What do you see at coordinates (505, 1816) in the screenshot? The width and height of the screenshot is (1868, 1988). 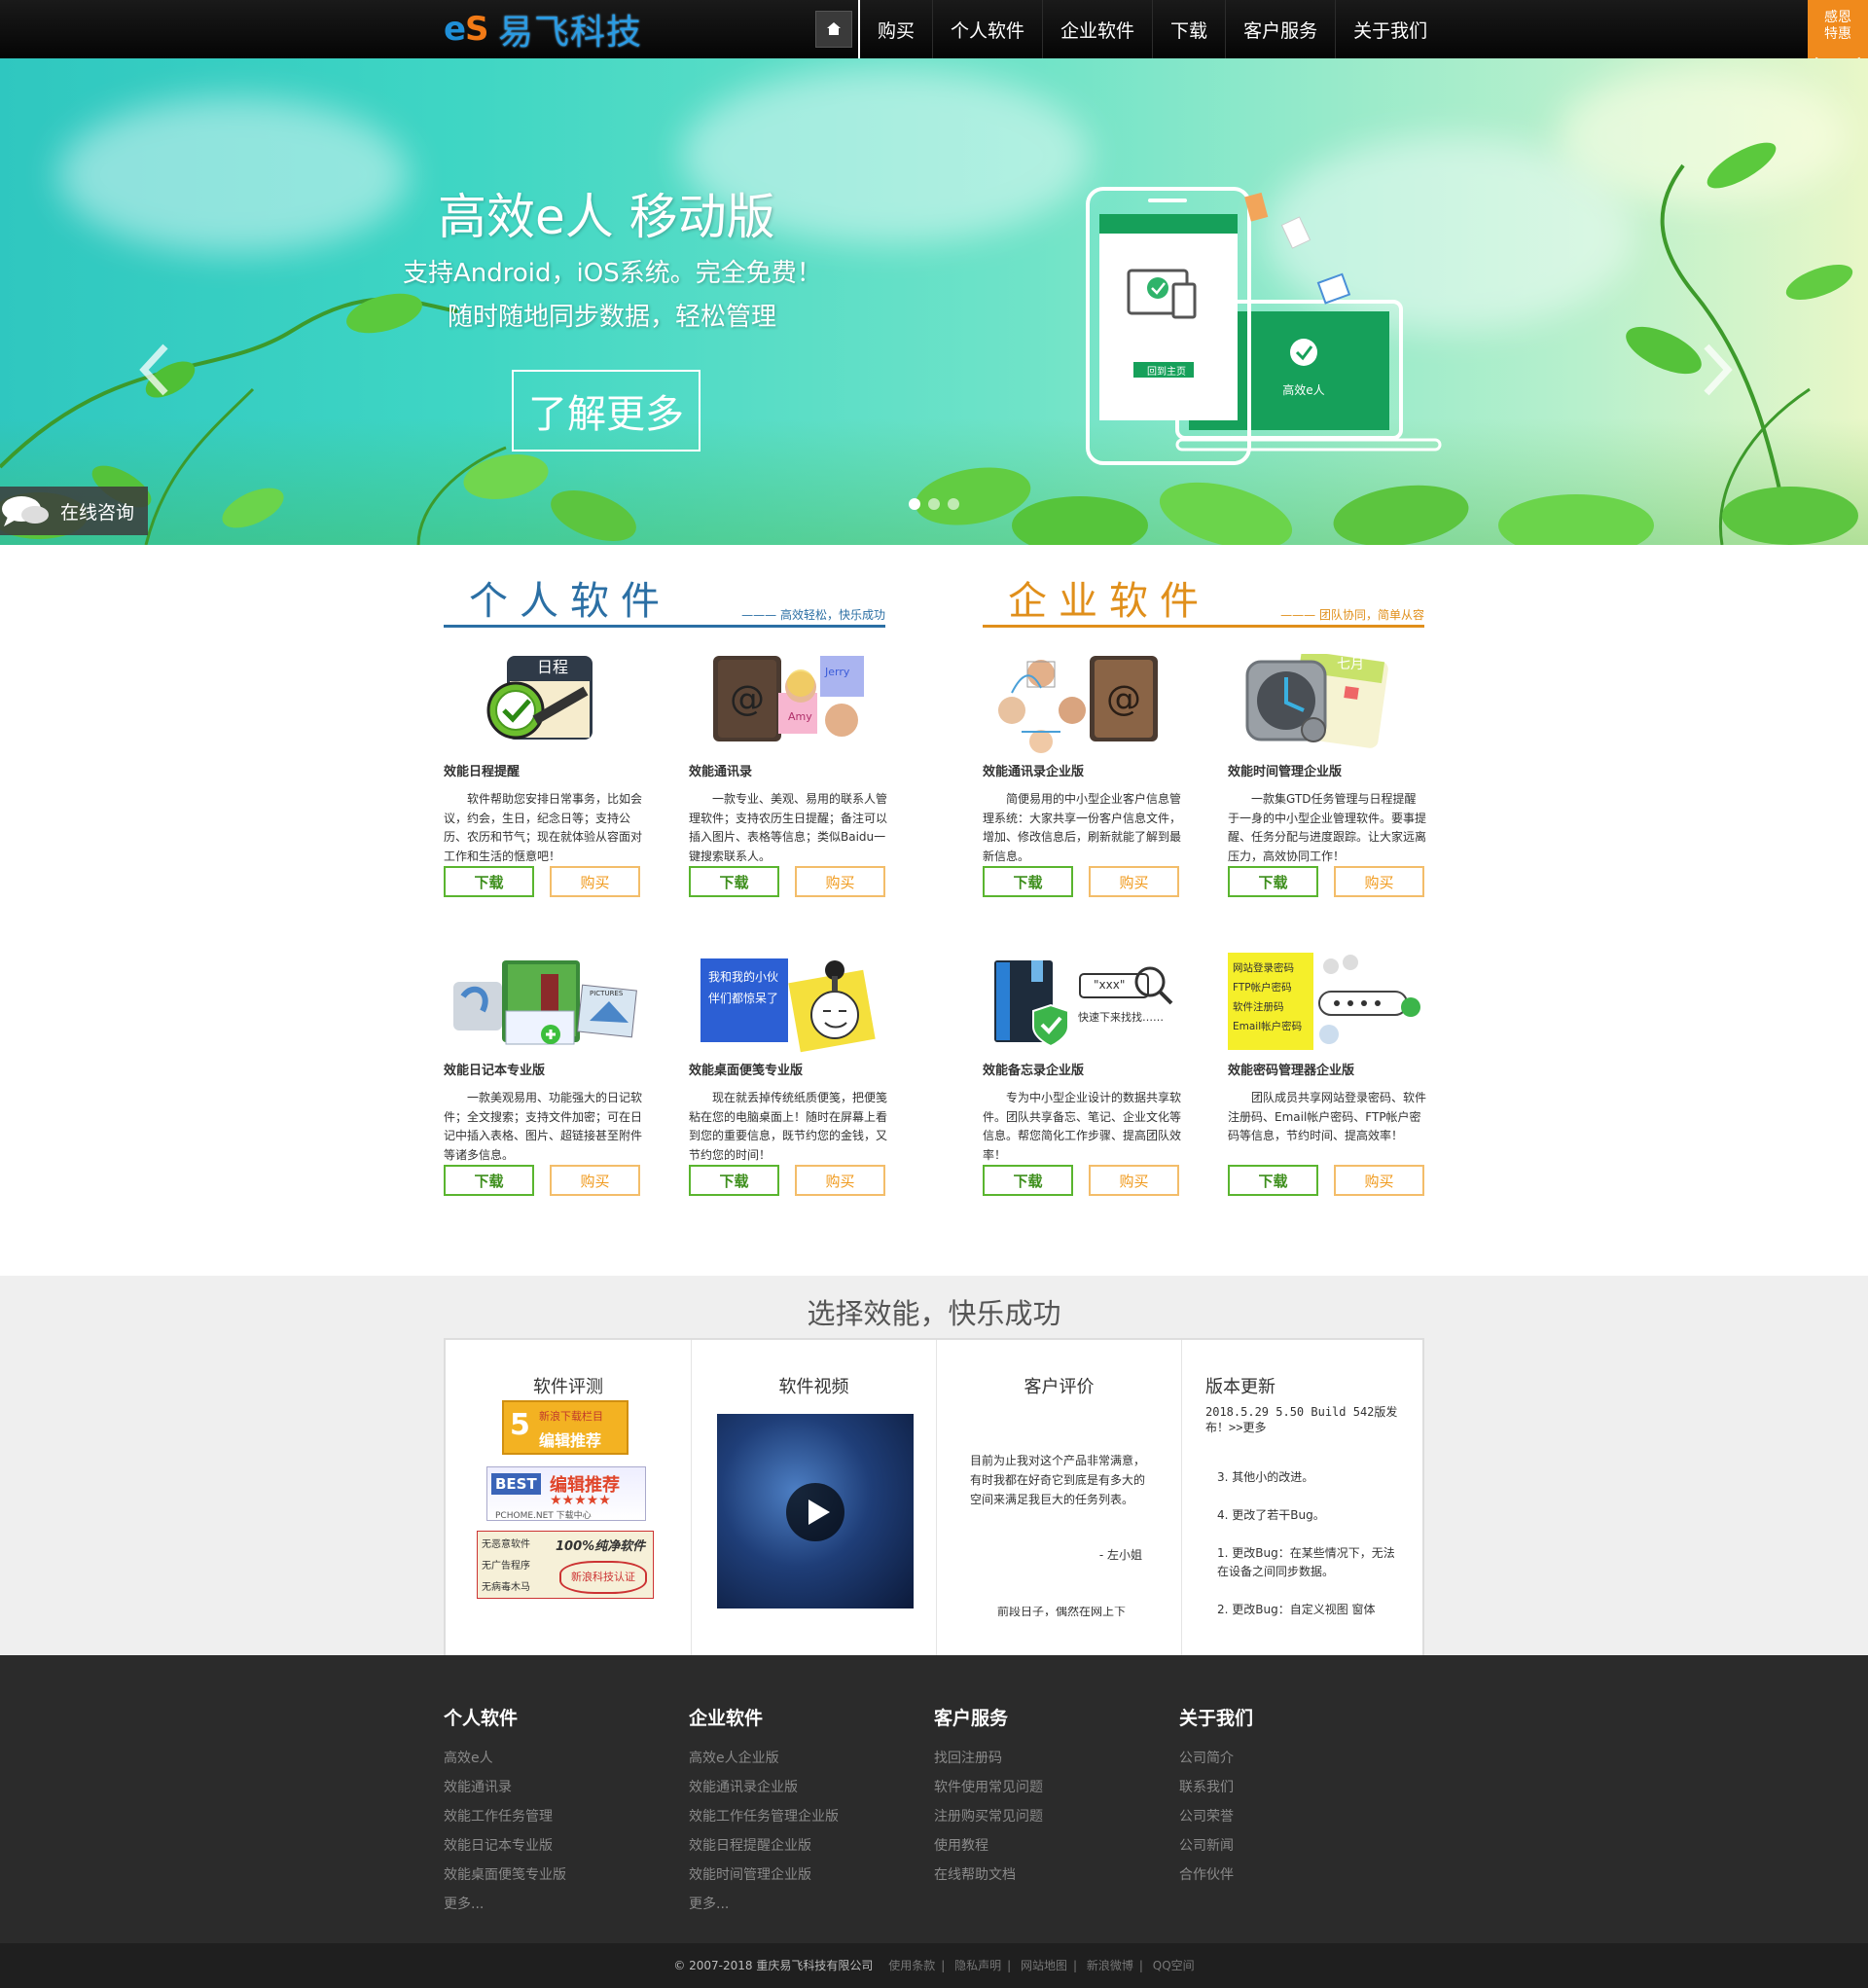 I see `footer-link: 效能工作任务管理` at bounding box center [505, 1816].